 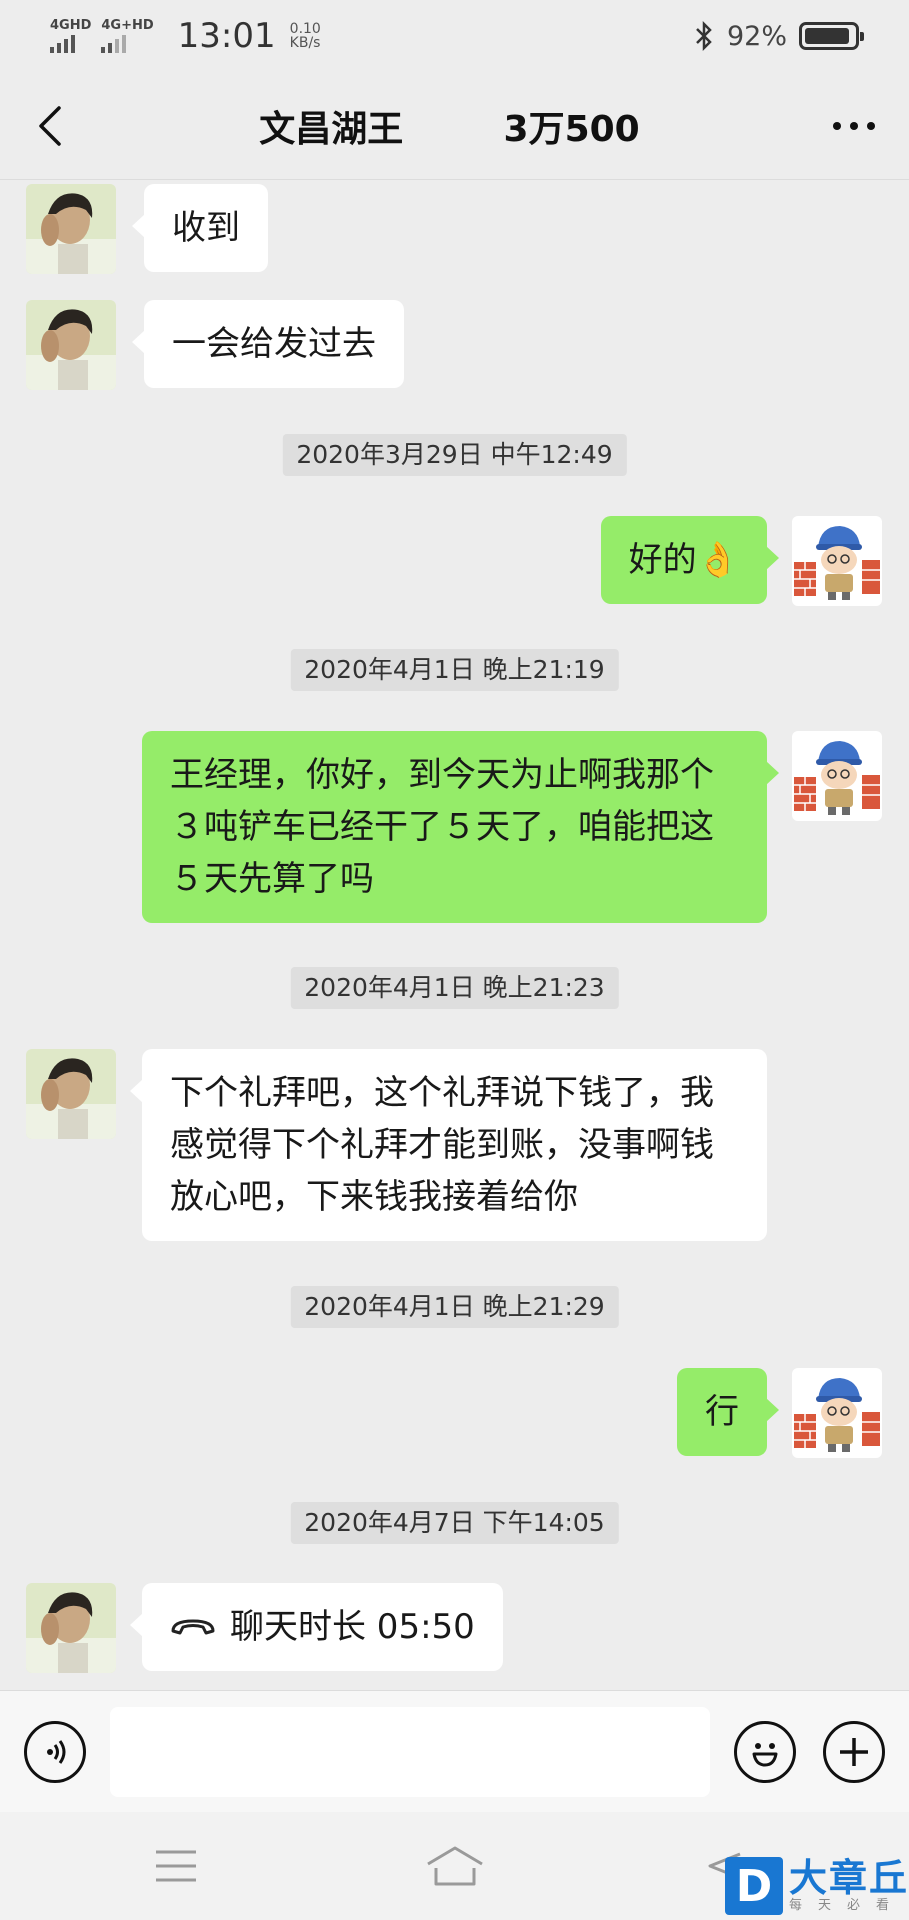 I want to click on message-bubble: 王经理，你好，到今天为止啊我那个３吨铲车已经干了５天了，咱能把这５天先算了吗, so click(x=460, y=827).